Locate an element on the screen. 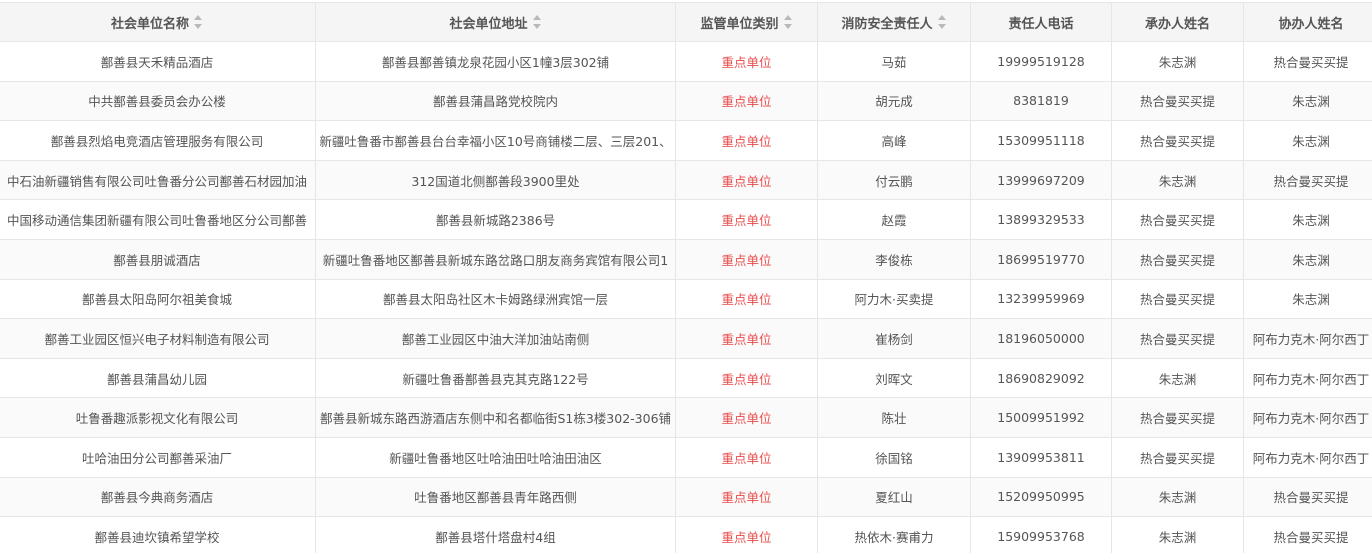  cell-unit-name: 吐鲁番趣派影视文化有限公司 is located at coordinates (158, 417).